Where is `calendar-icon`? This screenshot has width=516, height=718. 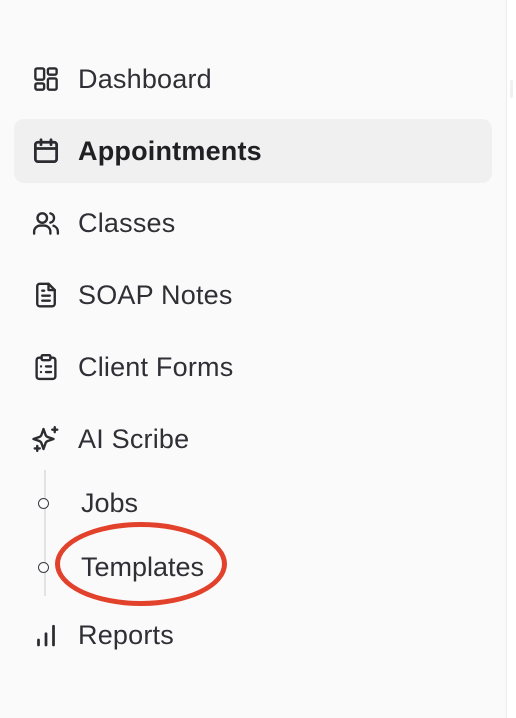
calendar-icon is located at coordinates (46, 151).